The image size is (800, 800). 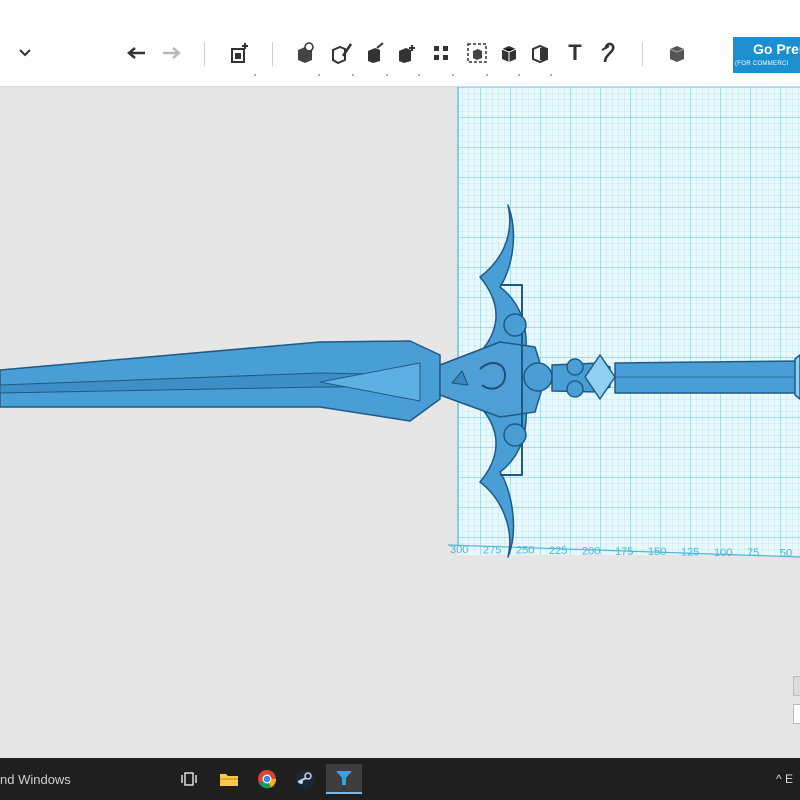 I want to click on view-control, so click(x=796, y=714).